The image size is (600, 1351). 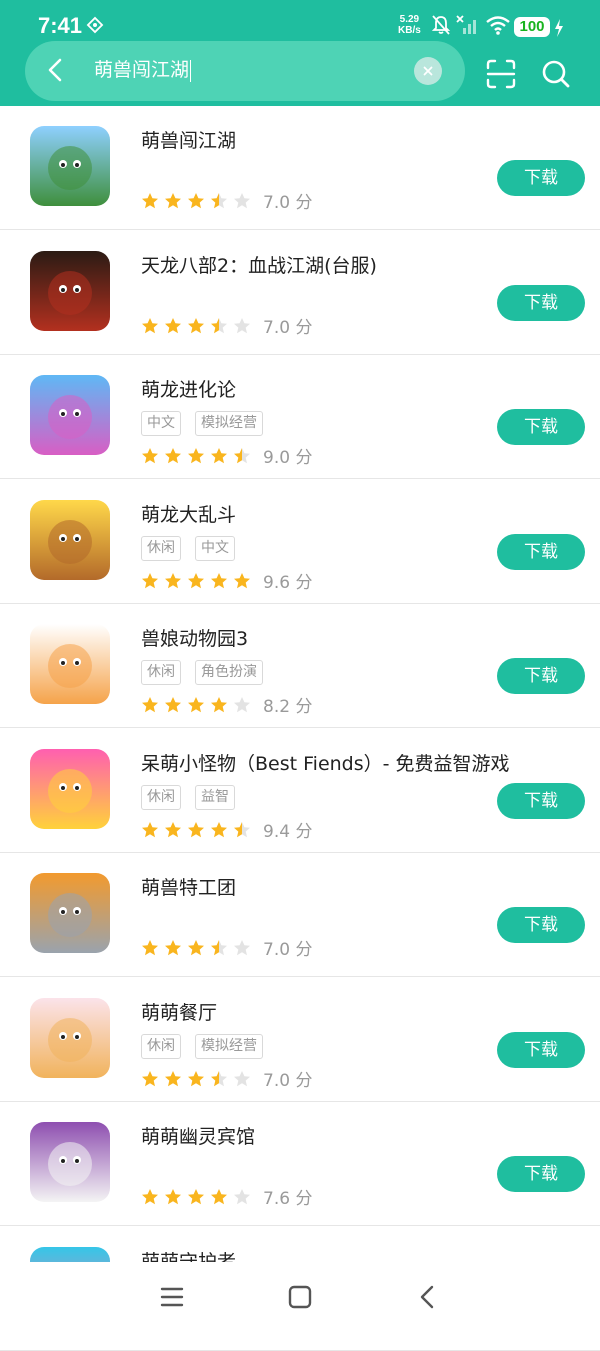 I want to click on status-bar: 7:41 5.29 KB/s 100, so click(x=300, y=20).